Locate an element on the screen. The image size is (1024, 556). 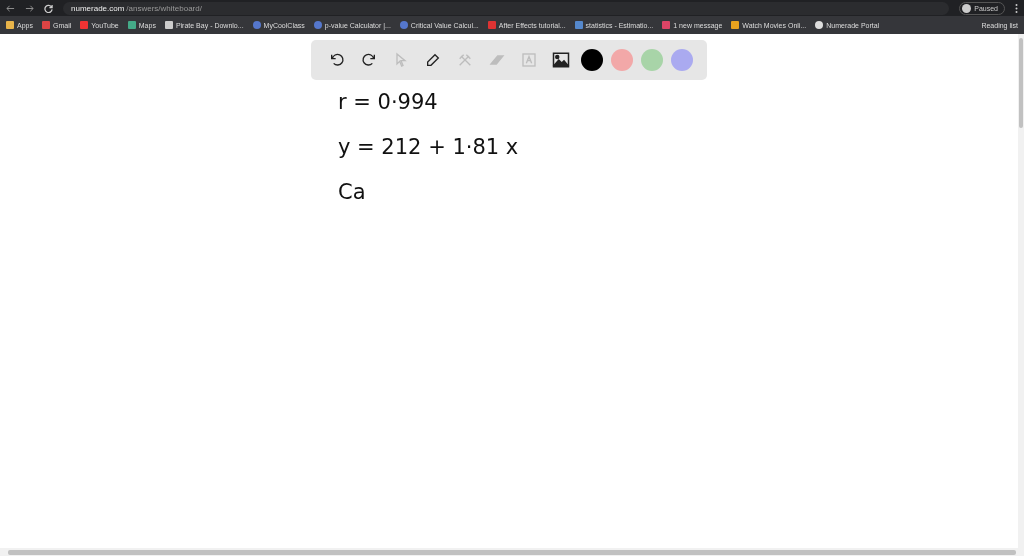
menu-icon is located at coordinates (1016, 8).